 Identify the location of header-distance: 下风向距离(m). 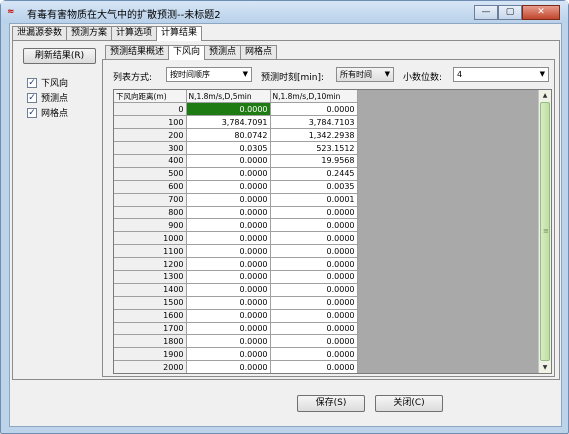
(150, 97).